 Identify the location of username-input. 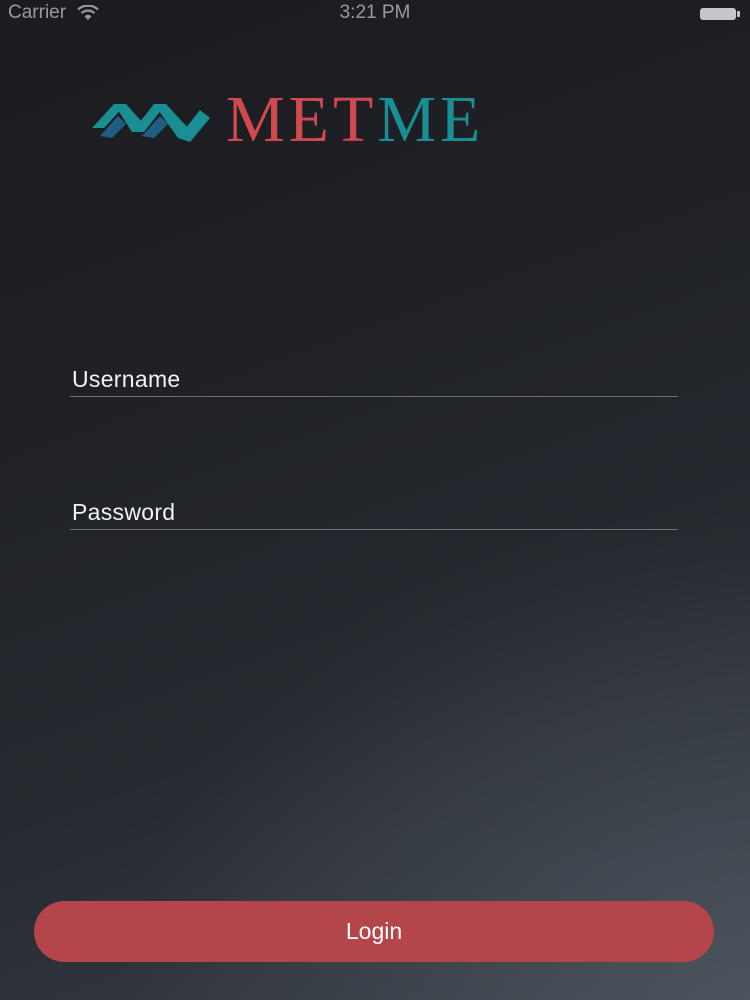
(374, 381).